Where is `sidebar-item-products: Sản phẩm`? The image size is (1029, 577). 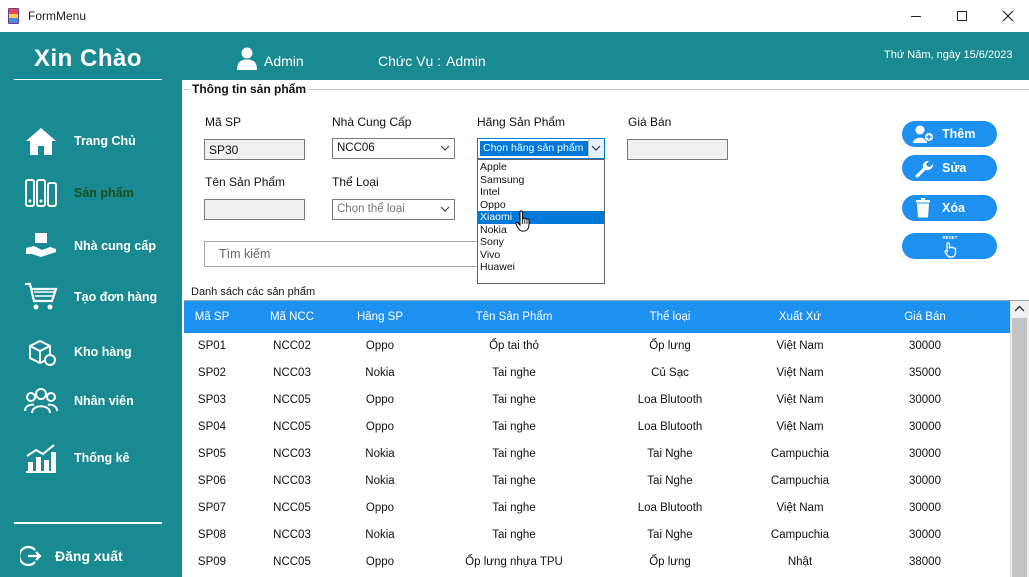
sidebar-item-products: Sản phẩm is located at coordinates (91, 193).